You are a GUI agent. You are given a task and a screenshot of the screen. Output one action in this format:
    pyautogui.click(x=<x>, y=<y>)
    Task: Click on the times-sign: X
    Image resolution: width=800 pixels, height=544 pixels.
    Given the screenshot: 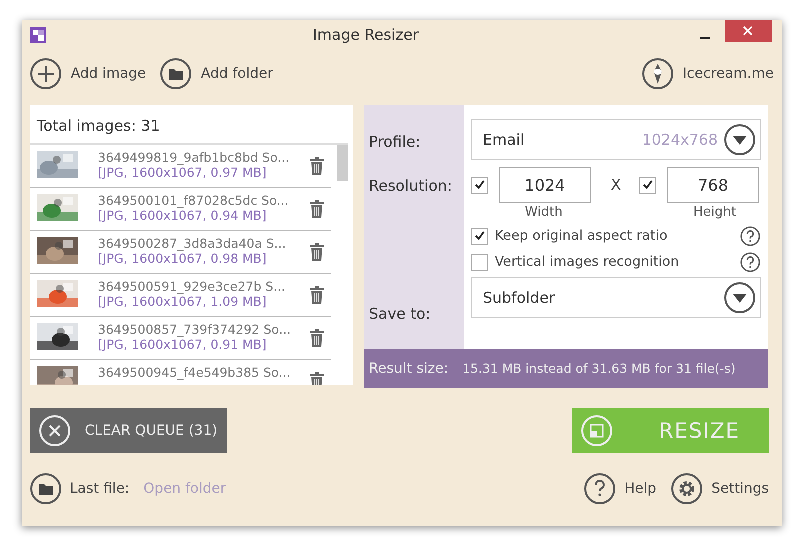 What is the action you would take?
    pyautogui.click(x=616, y=185)
    